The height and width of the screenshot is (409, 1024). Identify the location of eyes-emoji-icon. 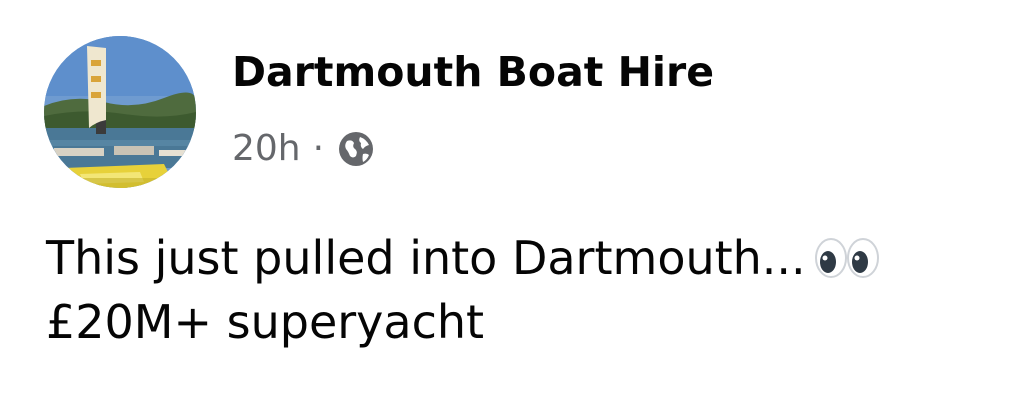
(847, 258).